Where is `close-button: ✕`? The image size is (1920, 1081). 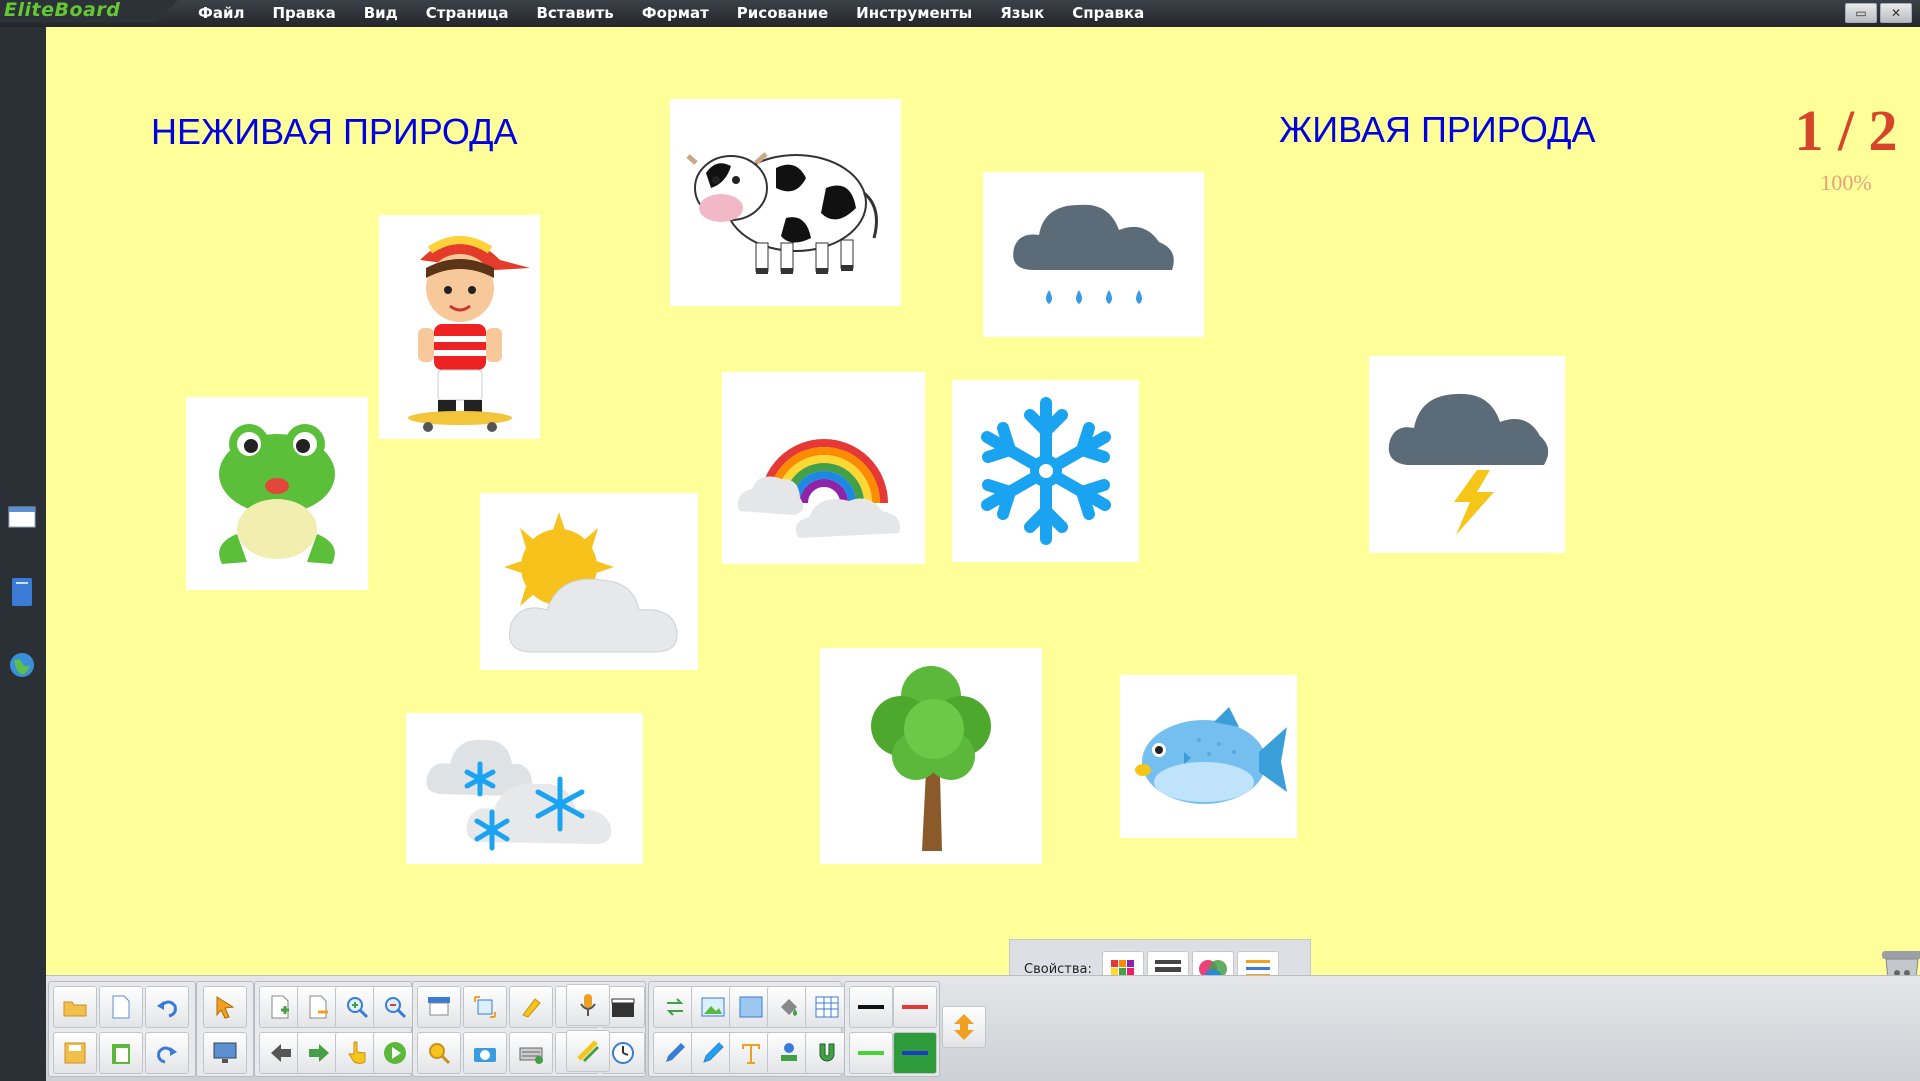 close-button: ✕ is located at coordinates (1896, 13).